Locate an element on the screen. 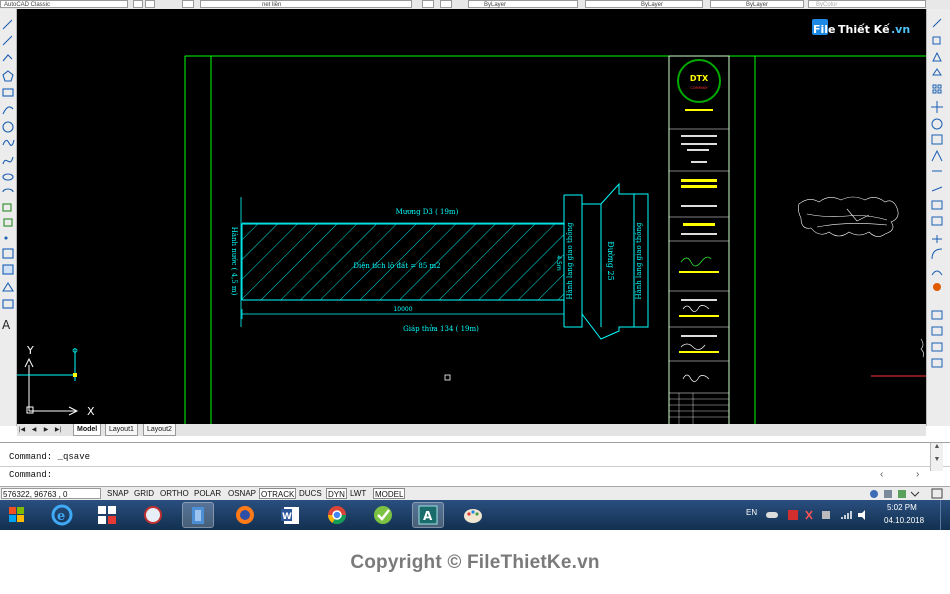  v-tray-icon is located at coordinates (793, 515).